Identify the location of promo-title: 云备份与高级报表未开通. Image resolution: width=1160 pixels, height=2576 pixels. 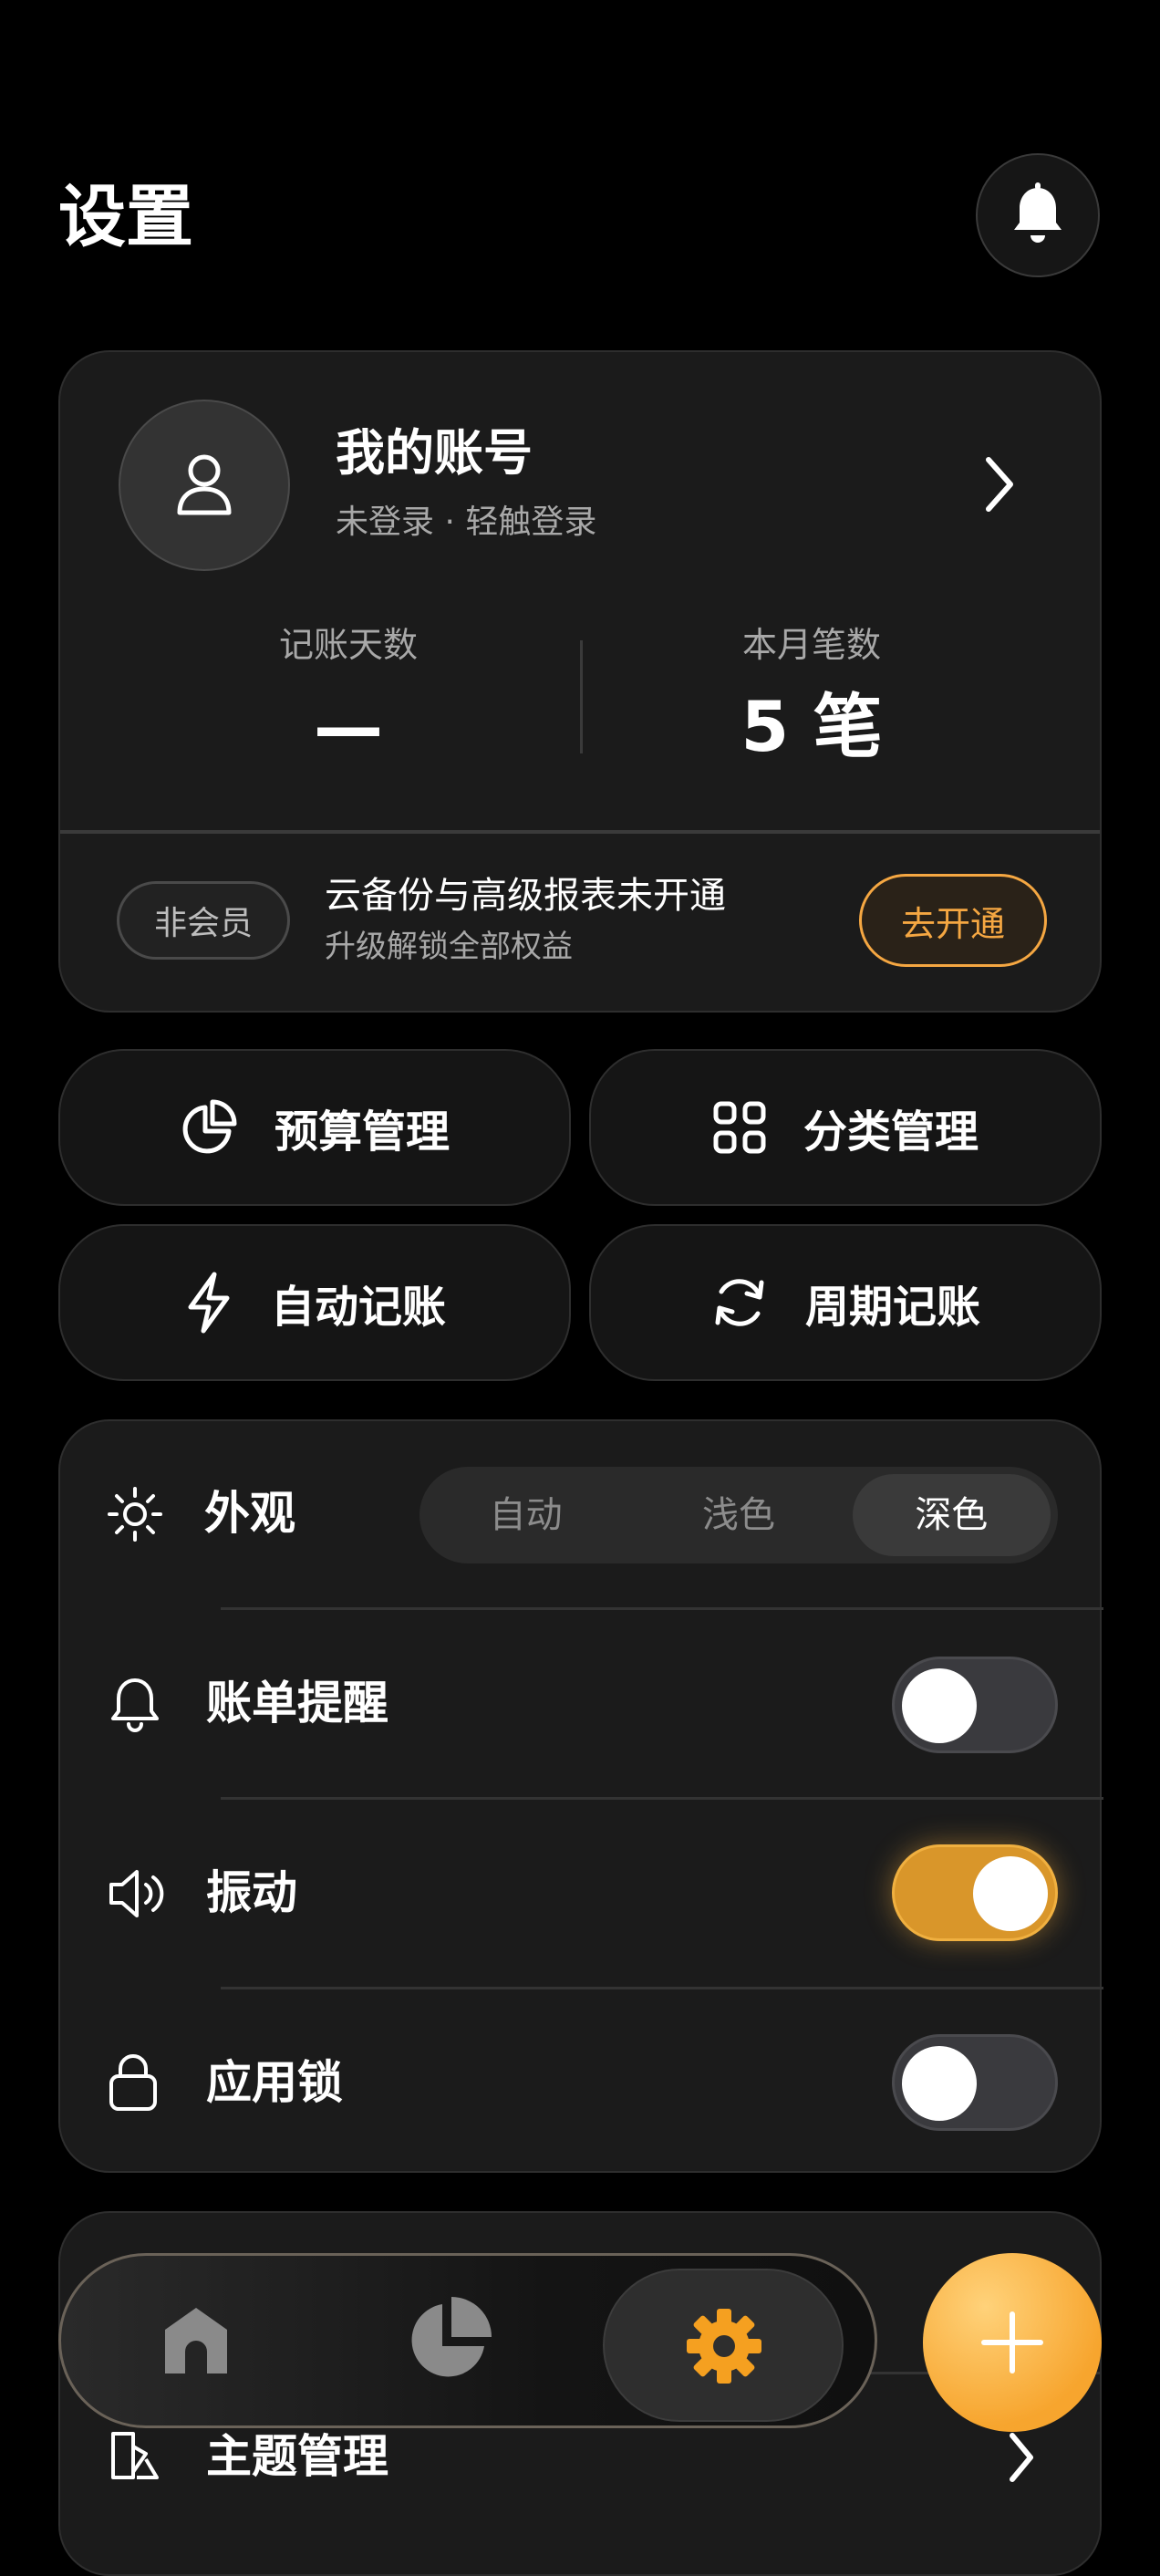
(525, 896).